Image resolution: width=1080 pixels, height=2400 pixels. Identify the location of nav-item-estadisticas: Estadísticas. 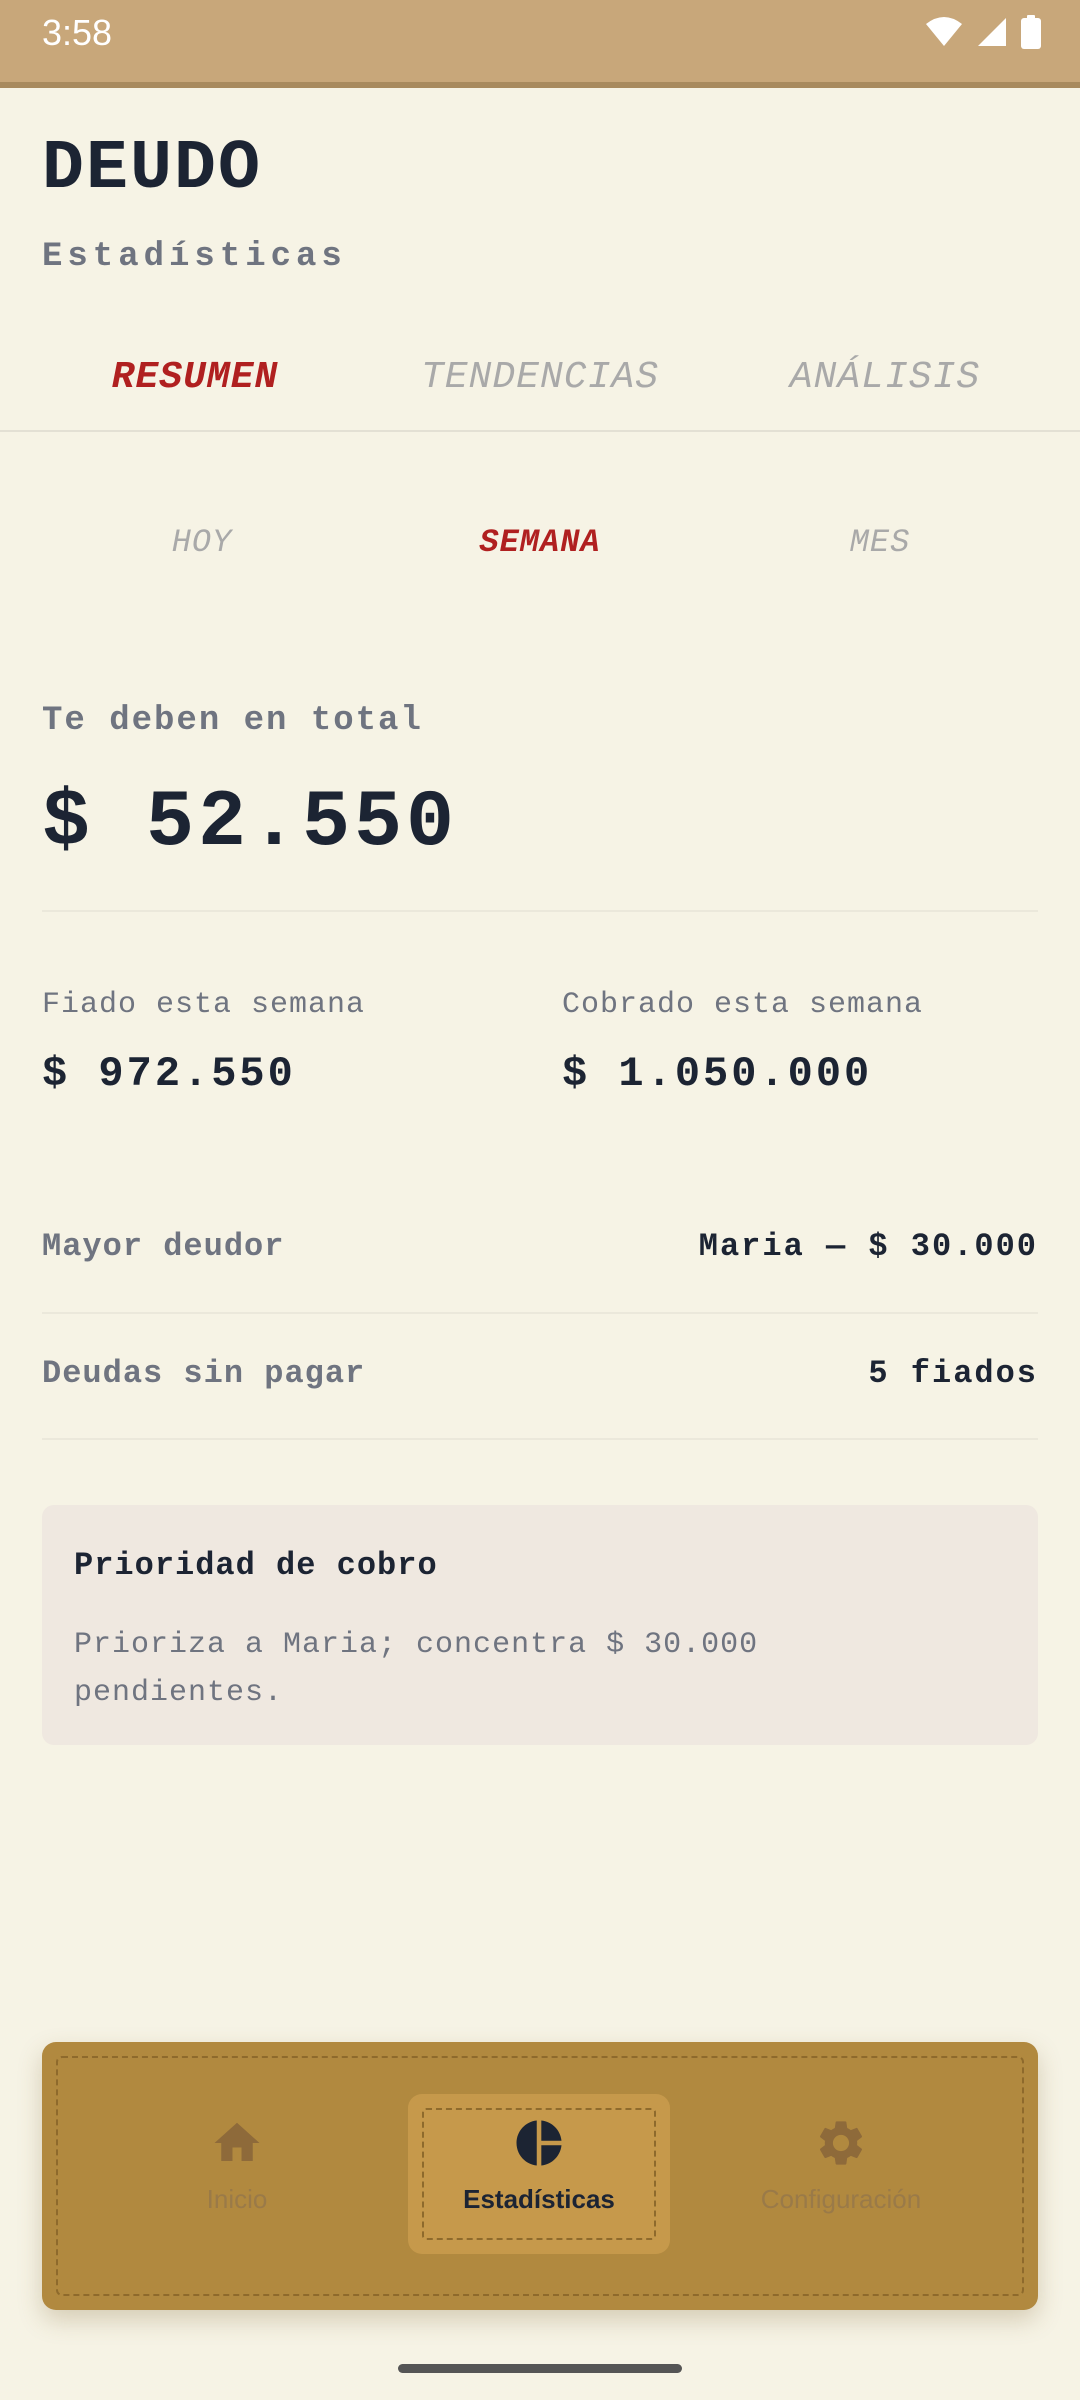
(539, 2174).